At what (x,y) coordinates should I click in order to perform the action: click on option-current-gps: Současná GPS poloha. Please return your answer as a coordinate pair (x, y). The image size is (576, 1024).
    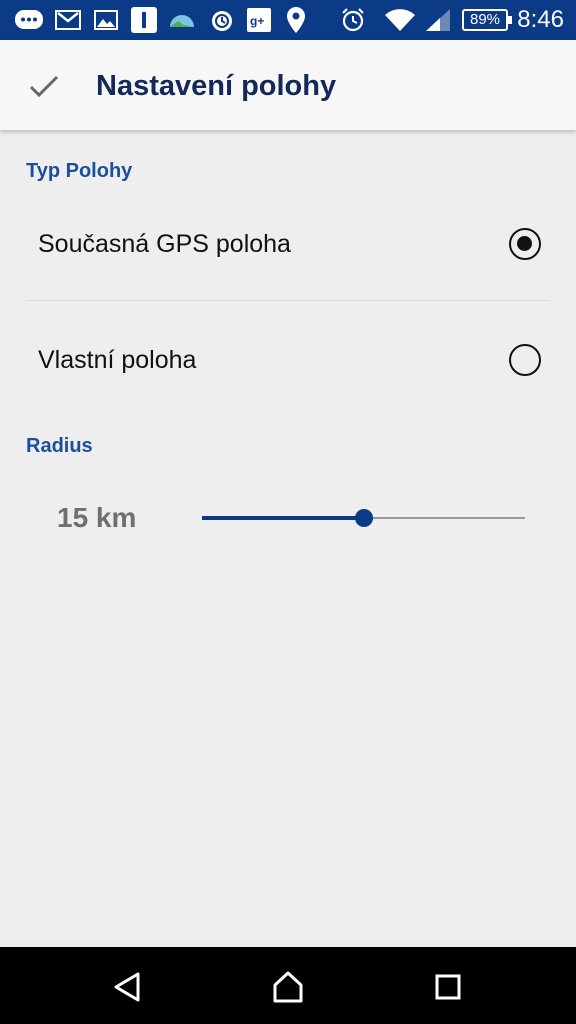
    Looking at the image, I should click on (288, 246).